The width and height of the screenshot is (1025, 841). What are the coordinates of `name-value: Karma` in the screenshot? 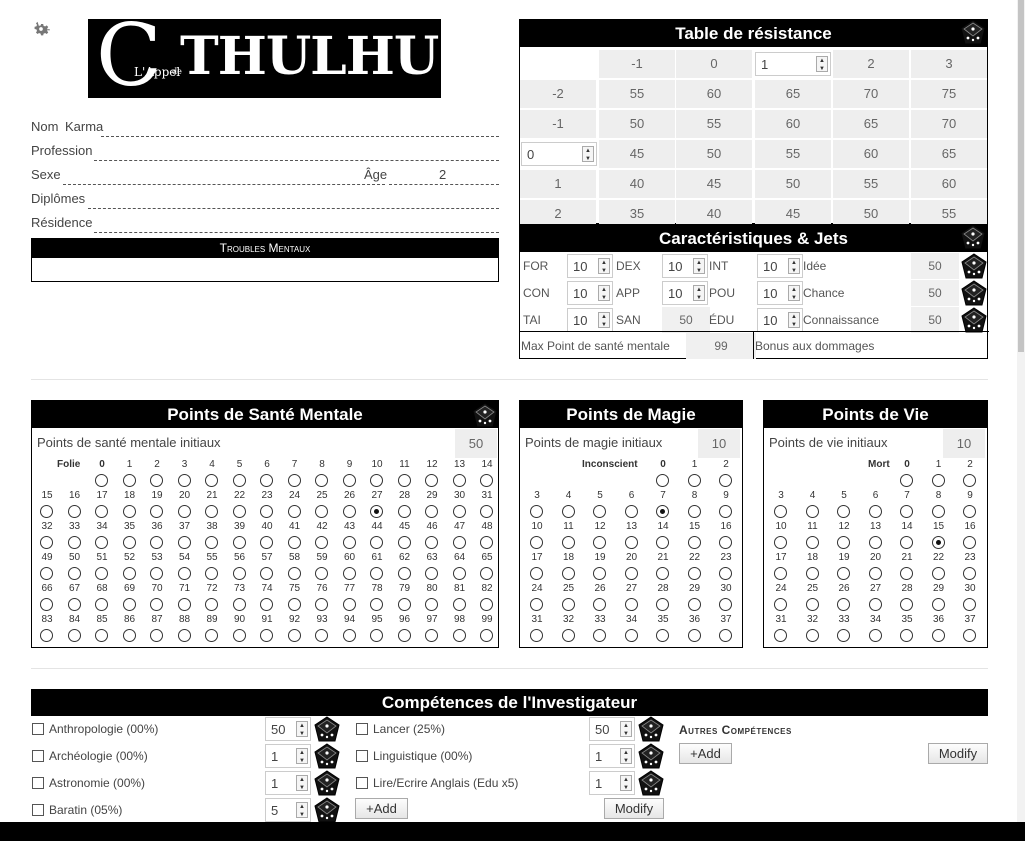 It's located at (84, 126).